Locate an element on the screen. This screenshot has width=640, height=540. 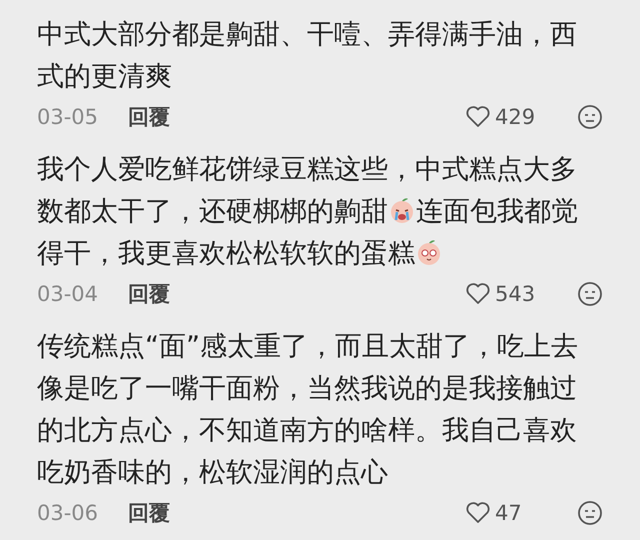
comment-text: 中式大部分都是齁甜、干噎、弄得满手油，西式的更清爽 is located at coordinates (307, 56).